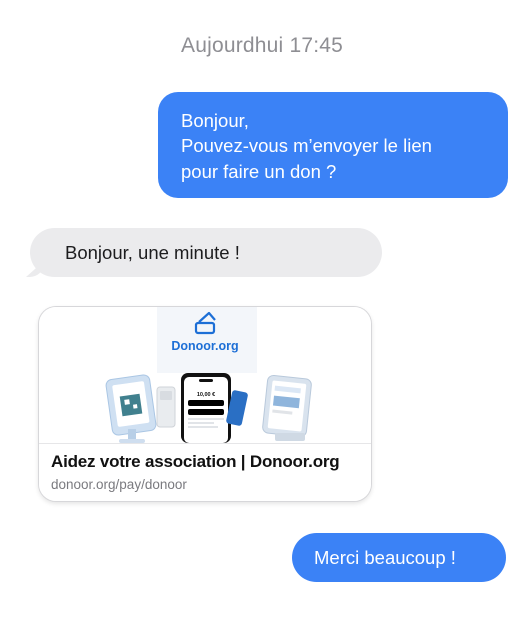 The image size is (524, 618). Describe the element at coordinates (166, 407) in the screenshot. I see `card-reader-illustration` at that location.